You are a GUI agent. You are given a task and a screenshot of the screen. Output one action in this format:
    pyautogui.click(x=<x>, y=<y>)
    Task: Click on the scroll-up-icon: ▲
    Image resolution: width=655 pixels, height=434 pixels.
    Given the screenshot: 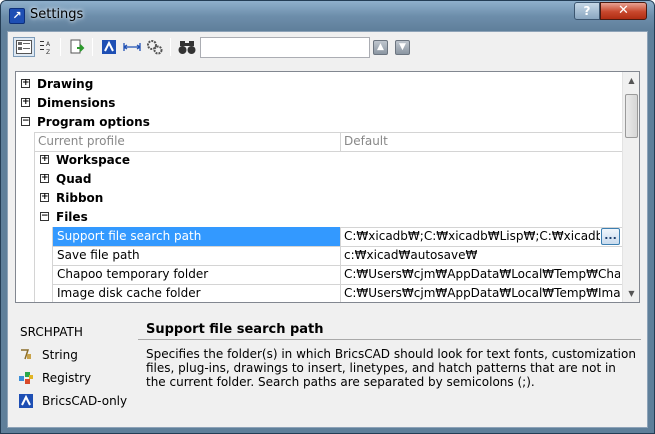 What is the action you would take?
    pyautogui.click(x=631, y=80)
    